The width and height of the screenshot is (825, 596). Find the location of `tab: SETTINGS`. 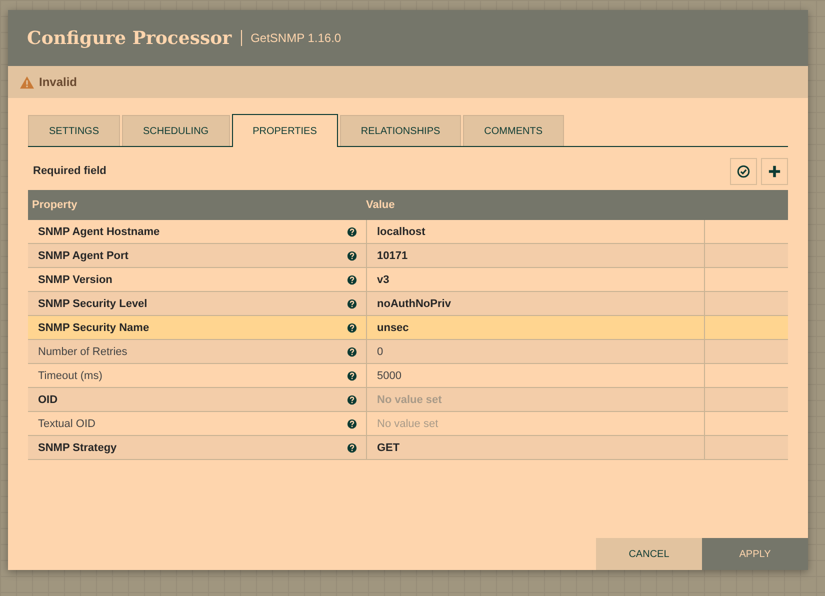

tab: SETTINGS is located at coordinates (74, 130).